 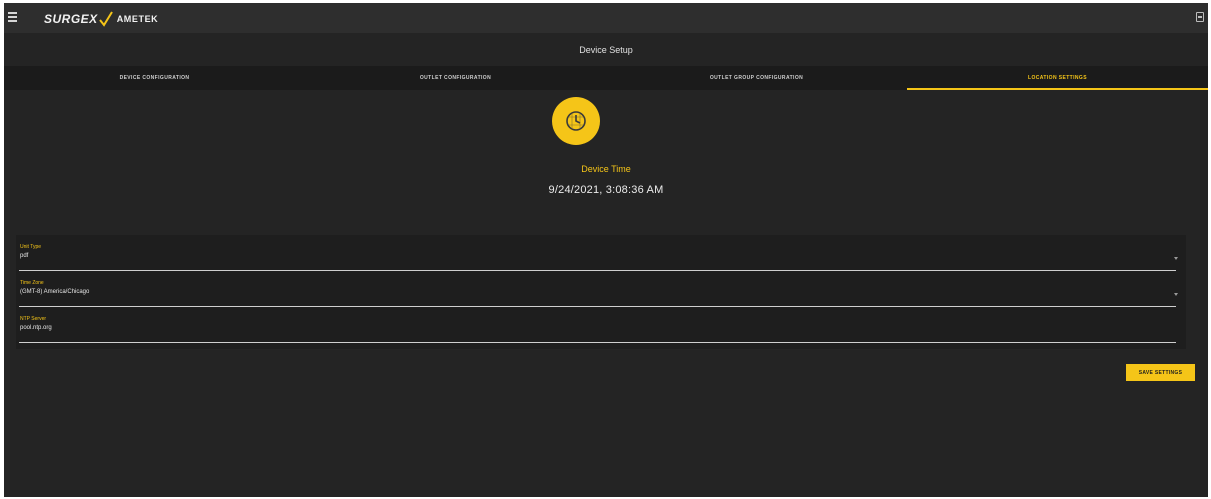 I want to click on brand-logo: SURGEX AMETEK, so click(x=101, y=19).